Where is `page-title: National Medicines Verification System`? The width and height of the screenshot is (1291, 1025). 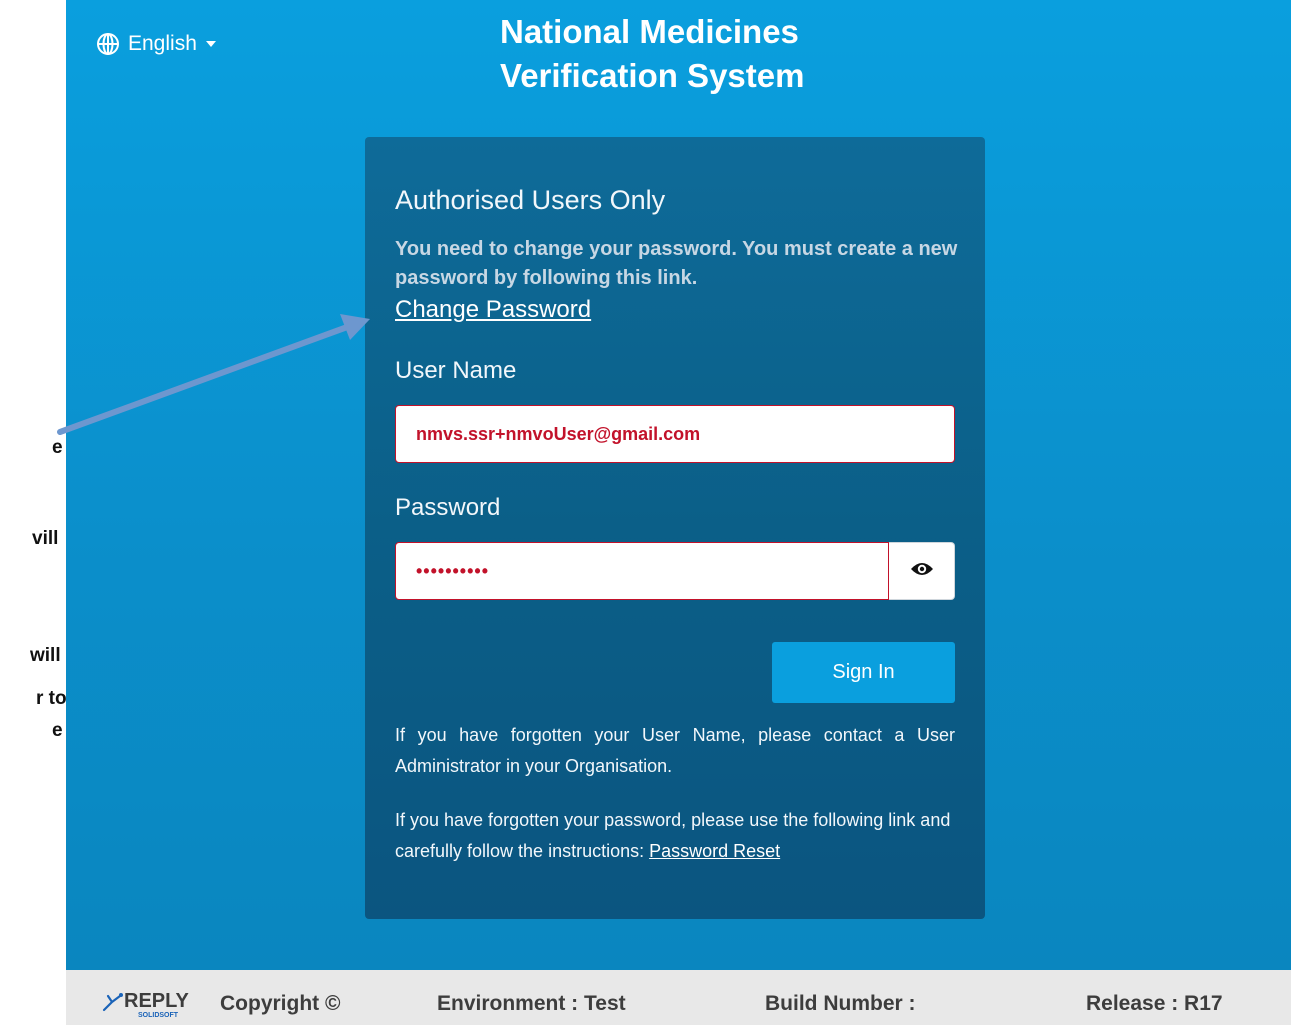 page-title: National Medicines Verification System is located at coordinates (719, 54).